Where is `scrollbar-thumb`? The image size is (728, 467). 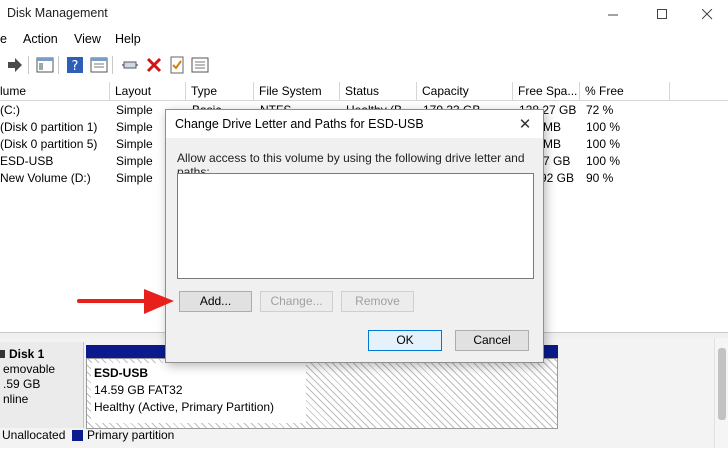 scrollbar-thumb is located at coordinates (722, 384).